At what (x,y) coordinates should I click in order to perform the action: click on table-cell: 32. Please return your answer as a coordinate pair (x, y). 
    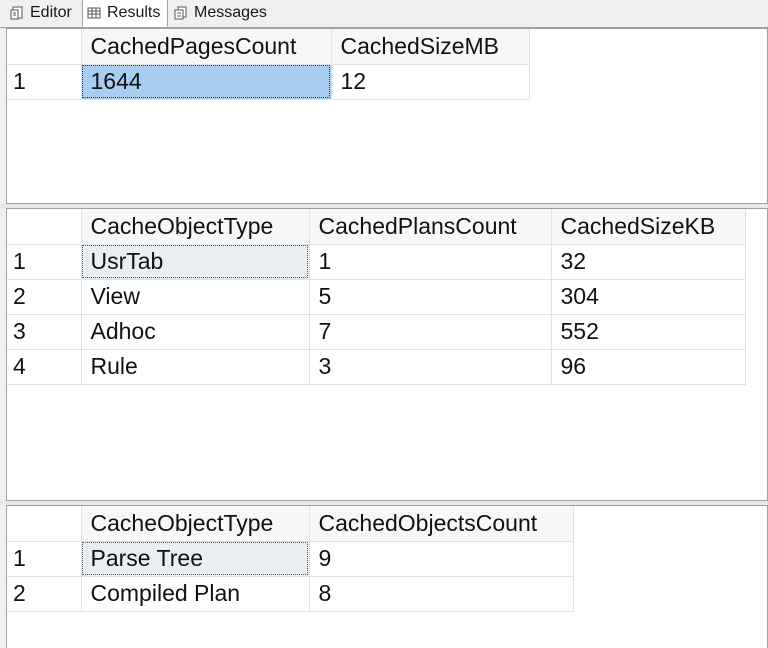
    Looking at the image, I should click on (648, 262).